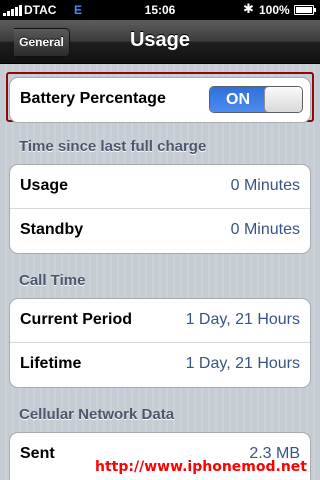 This screenshot has width=320, height=480. I want to click on section-header-call-time: Call Time, so click(52, 280).